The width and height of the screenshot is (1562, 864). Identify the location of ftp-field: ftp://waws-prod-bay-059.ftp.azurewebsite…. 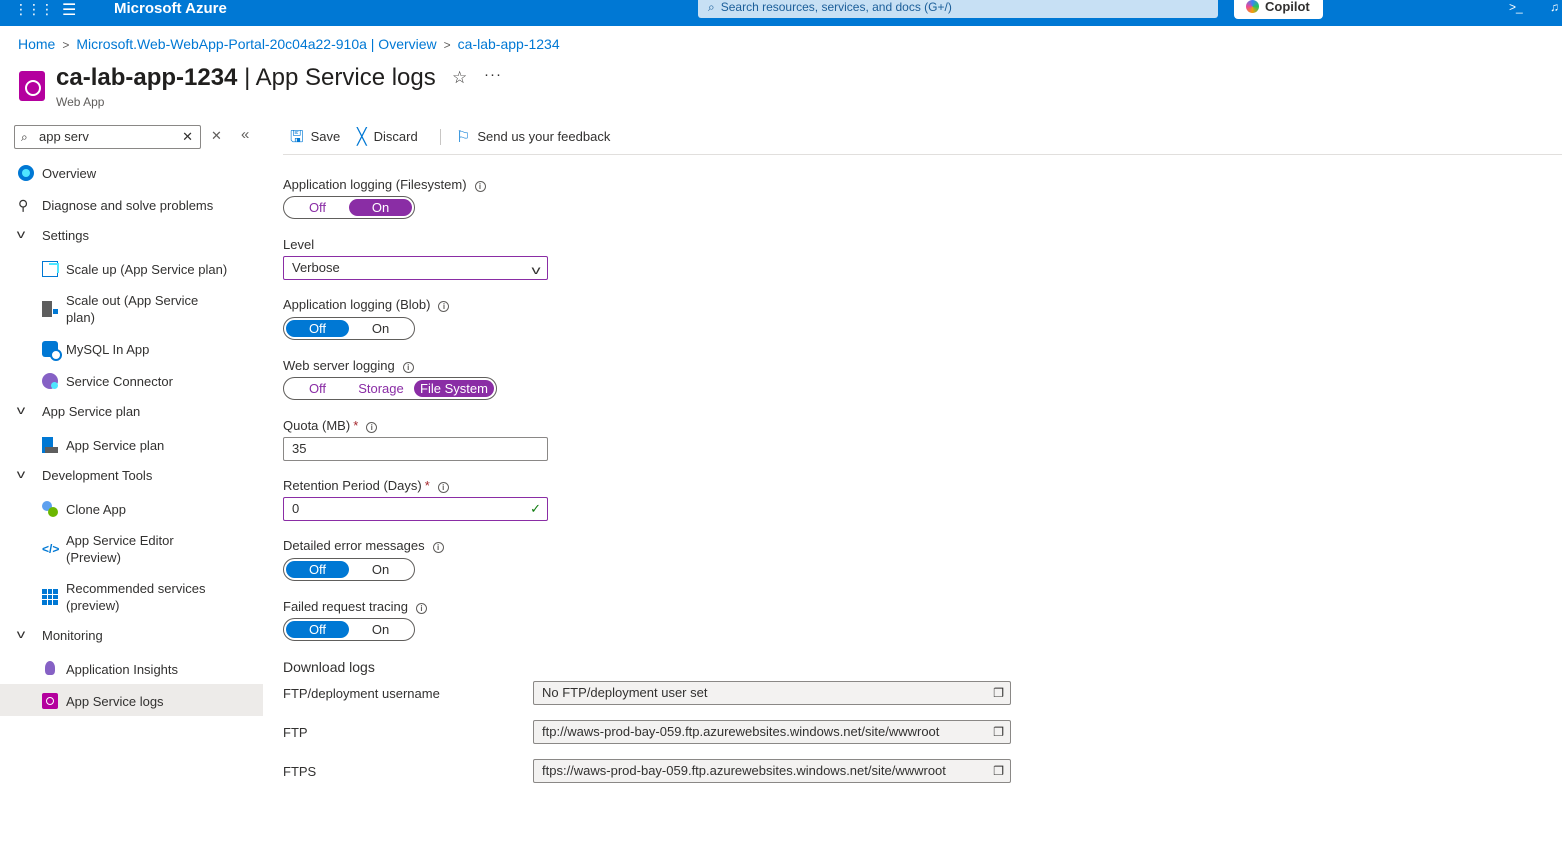
(772, 732).